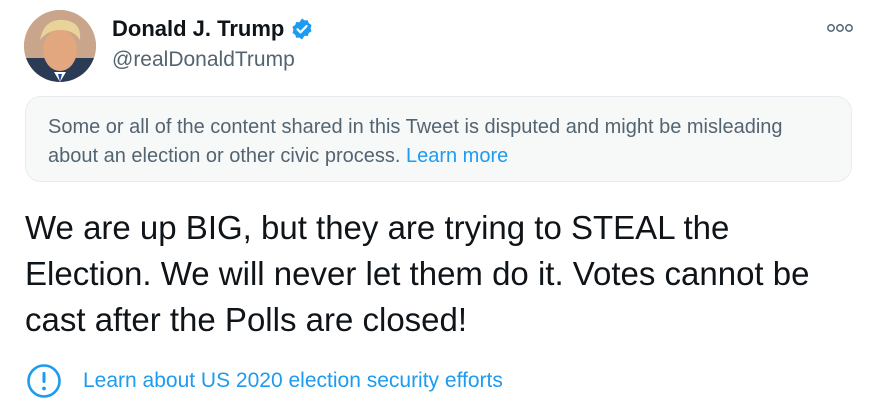 This screenshot has height=409, width=870. I want to click on author-name-row: Donald J. Trump, so click(213, 29).